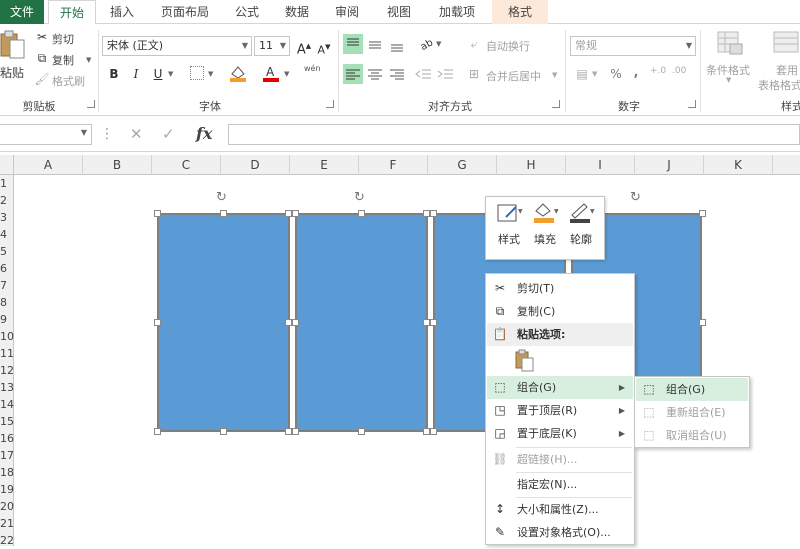 The image size is (800, 549). I want to click on copy-button: 复制, so click(63, 60).